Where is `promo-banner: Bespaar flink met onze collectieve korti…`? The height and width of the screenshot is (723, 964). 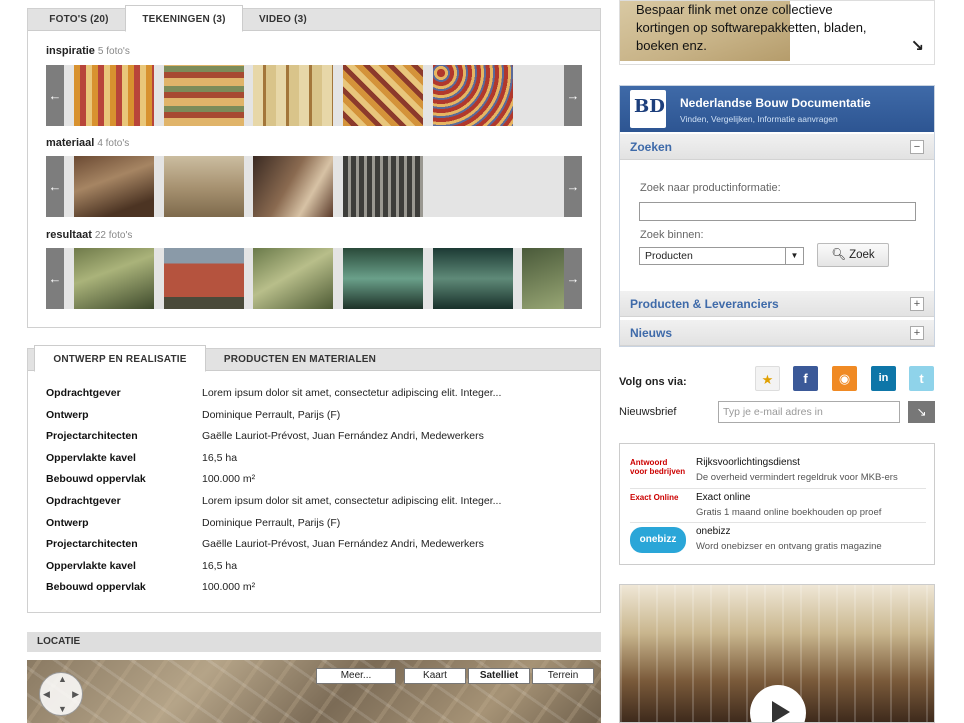 promo-banner: Bespaar flink met onze collectieve korti… is located at coordinates (777, 32).